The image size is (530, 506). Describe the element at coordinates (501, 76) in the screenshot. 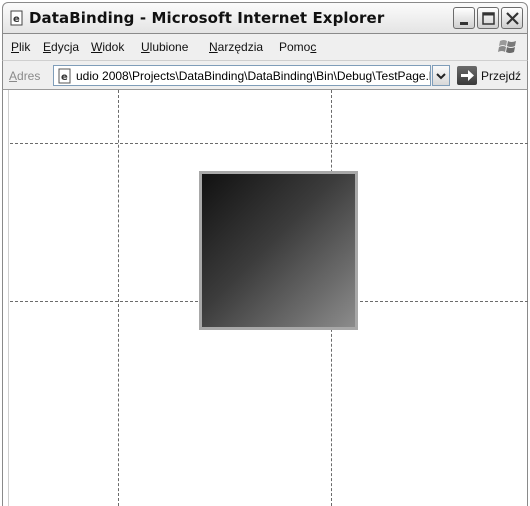

I see `go-label: Przejdź` at that location.